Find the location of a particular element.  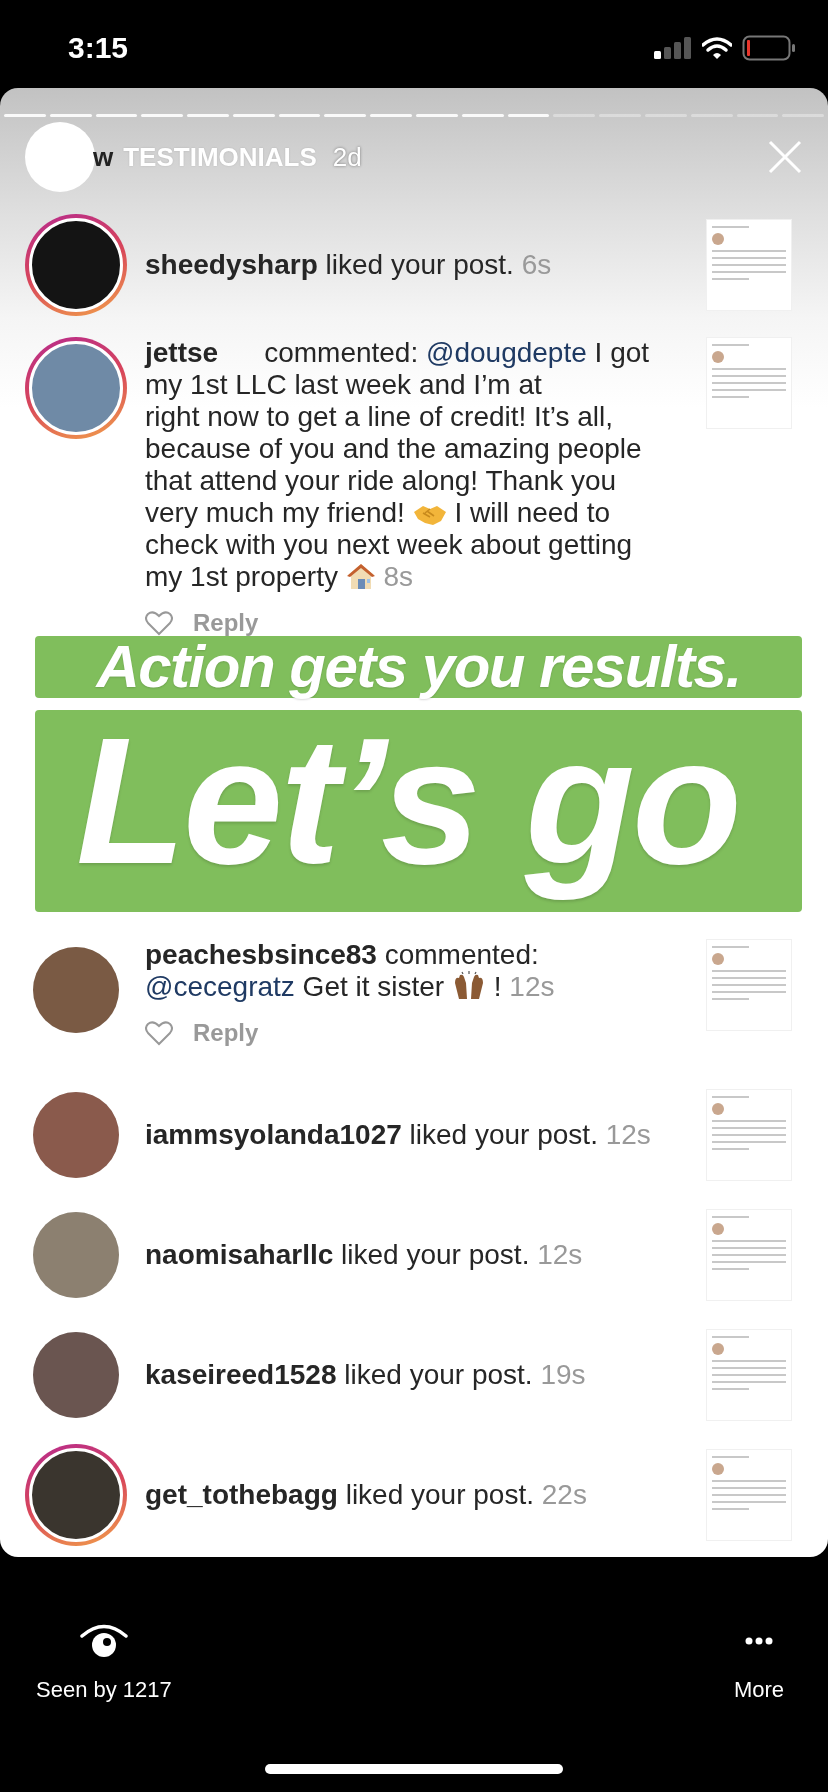

battery-icon is located at coordinates (769, 48).